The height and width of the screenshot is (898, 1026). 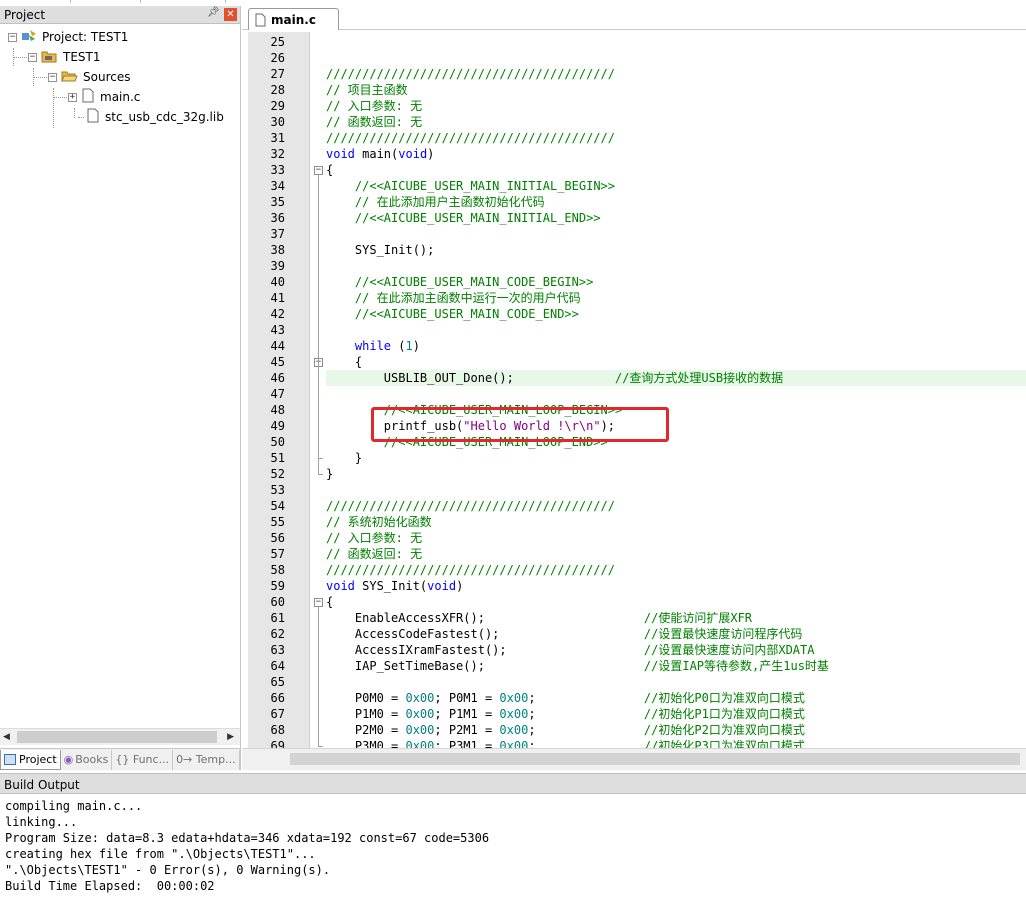 I want to click on line-number: 41, so click(x=277, y=298).